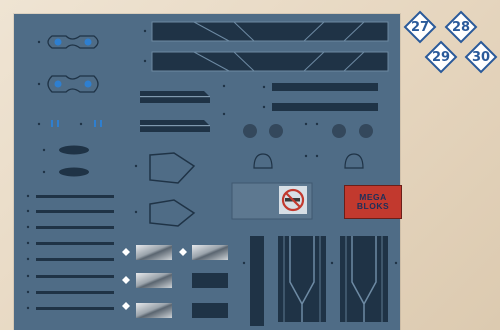 This screenshot has width=500, height=330. Describe the element at coordinates (175, 281) in the screenshot. I see `nameplate-decals` at that location.